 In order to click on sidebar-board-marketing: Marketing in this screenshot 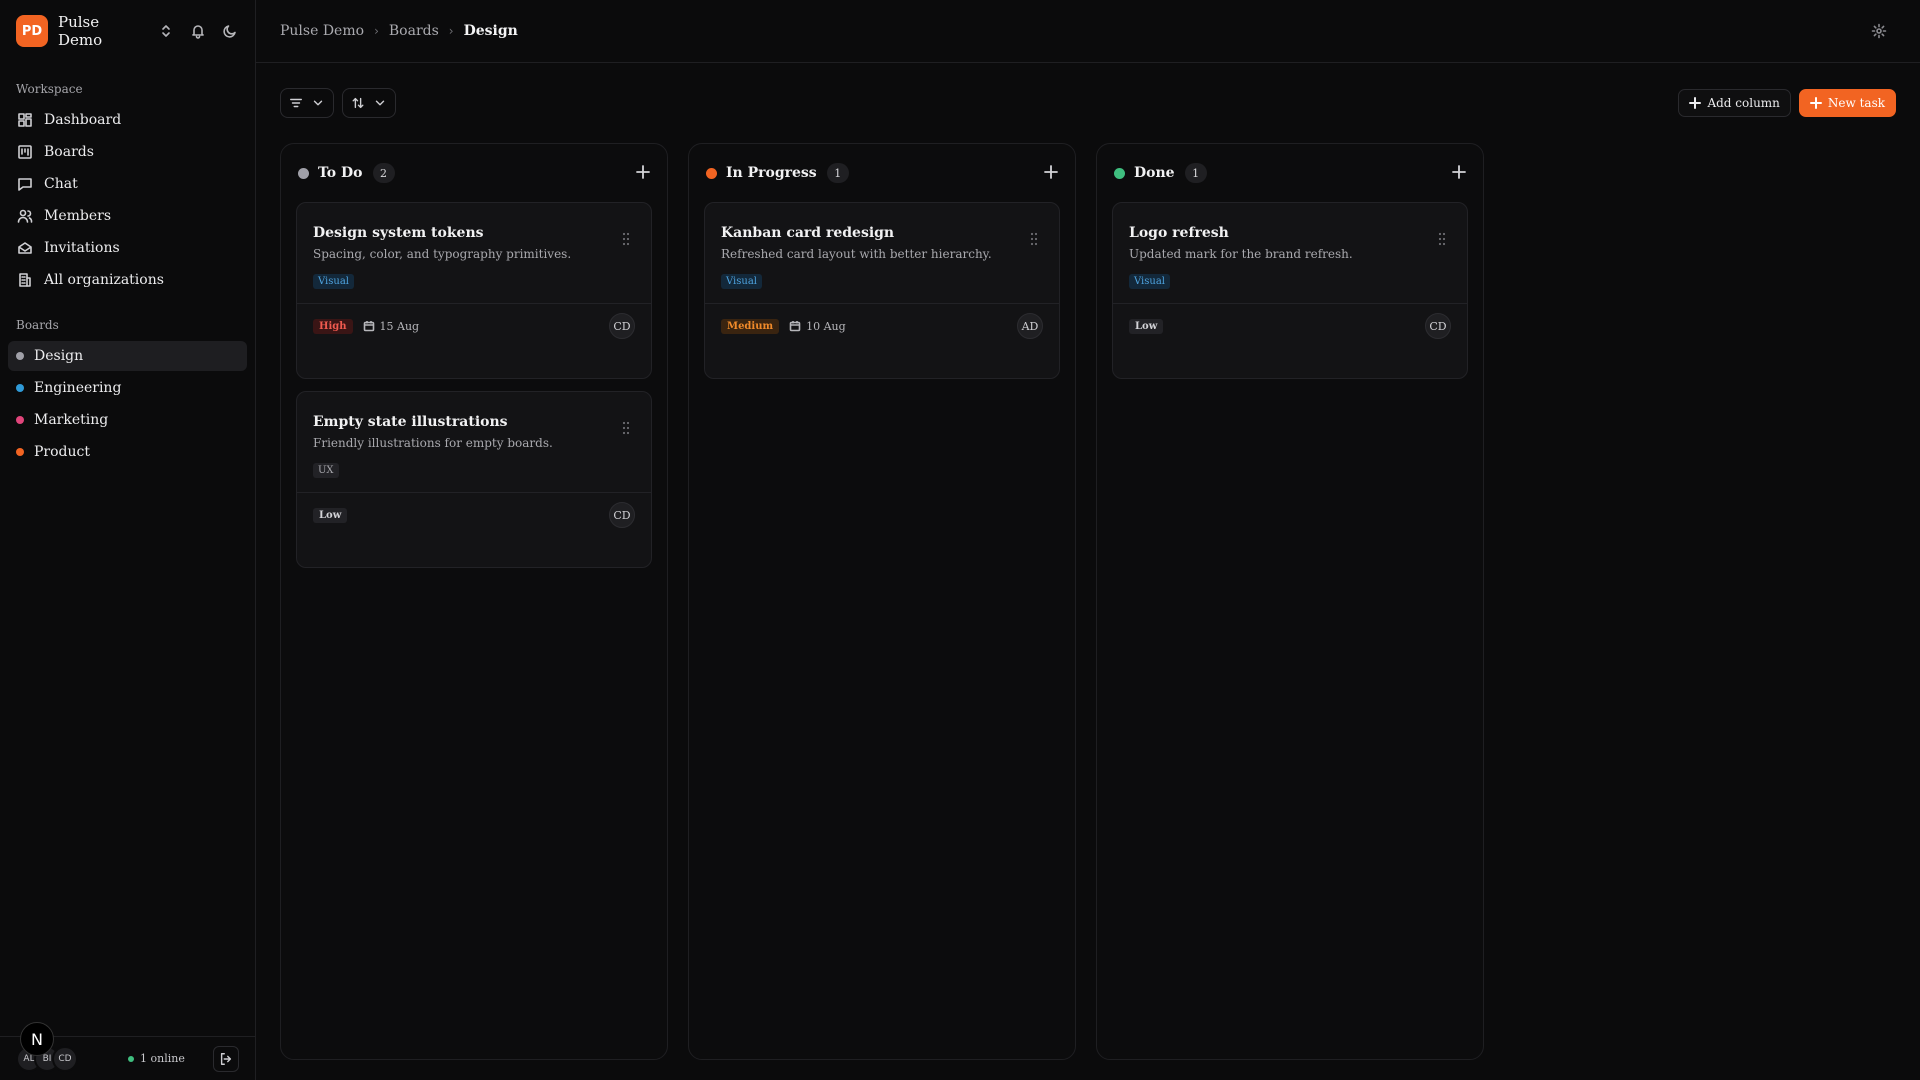, I will do `click(127, 420)`.